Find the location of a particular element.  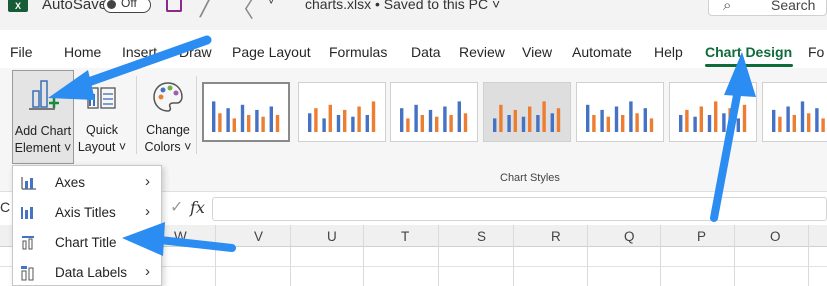

menu-item-label: Data Labels is located at coordinates (91, 272).